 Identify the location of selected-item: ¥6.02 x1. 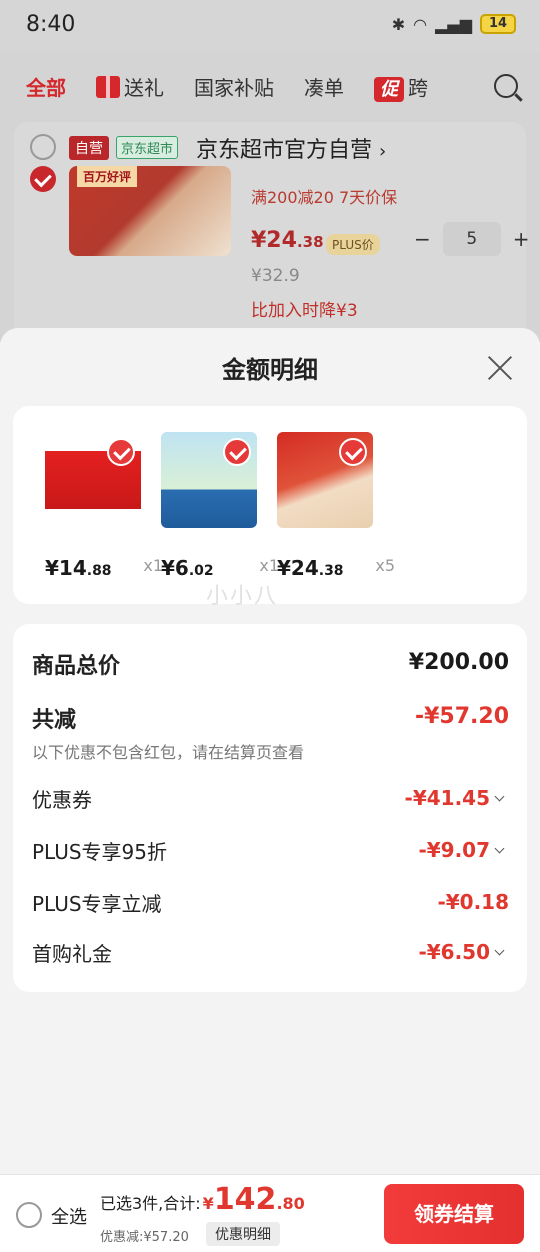
(220, 506).